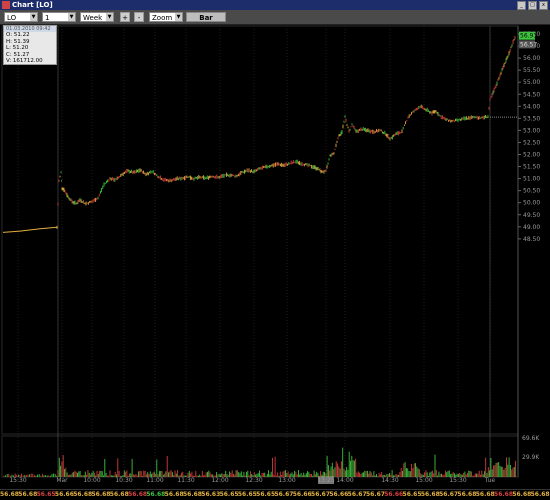  What do you see at coordinates (531, 239) in the screenshot?
I see `price-axis-label: 48.50` at bounding box center [531, 239].